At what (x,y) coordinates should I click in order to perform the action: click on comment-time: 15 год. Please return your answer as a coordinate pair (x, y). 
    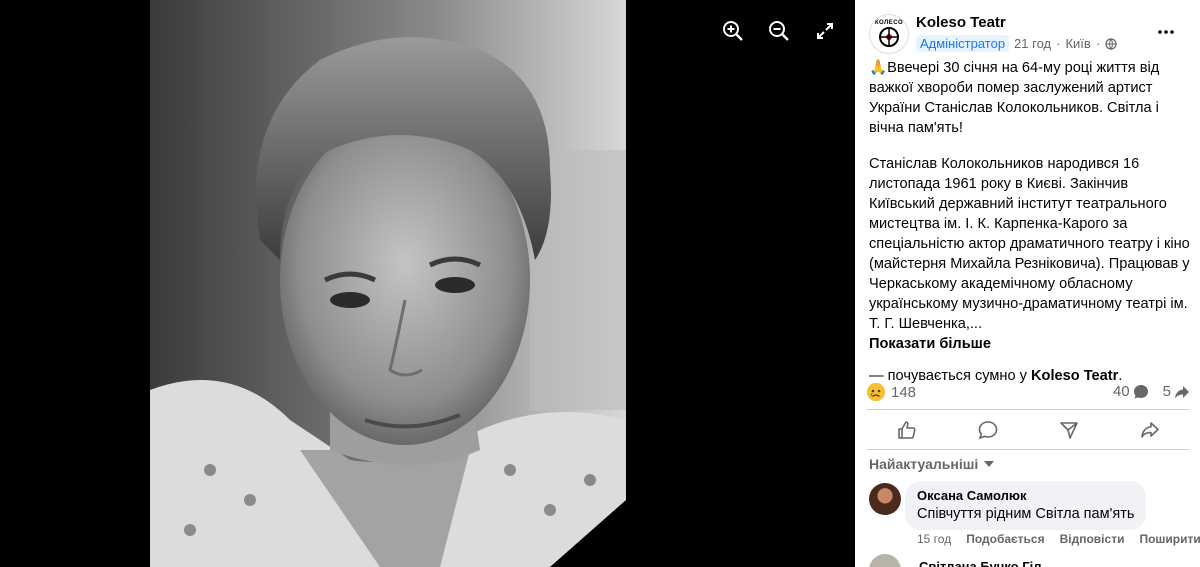
    Looking at the image, I should click on (934, 539).